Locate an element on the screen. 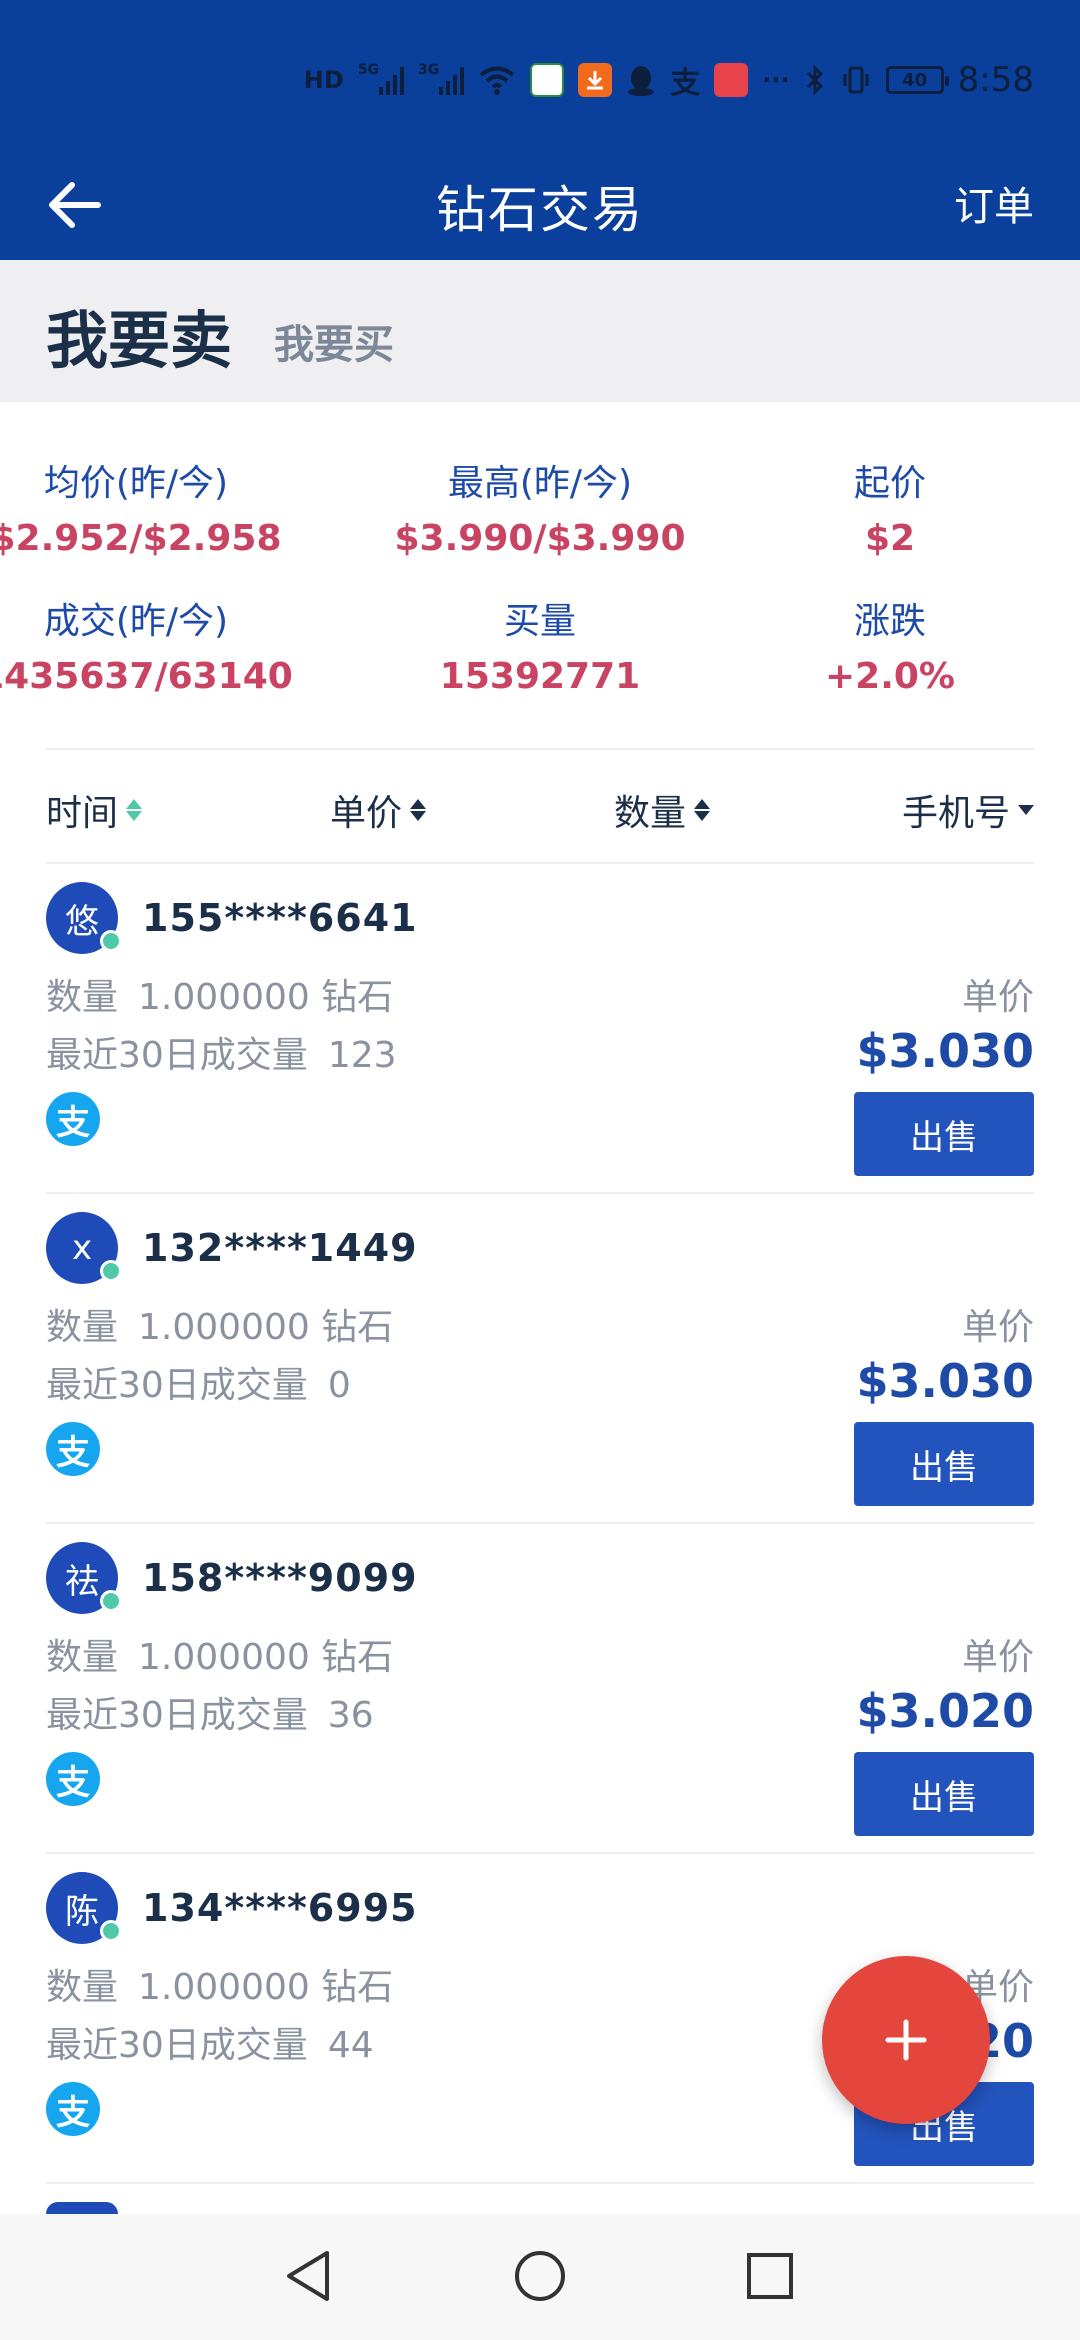 This screenshot has width=1080, height=2340. unit-price: $3.030 is located at coordinates (945, 1381).